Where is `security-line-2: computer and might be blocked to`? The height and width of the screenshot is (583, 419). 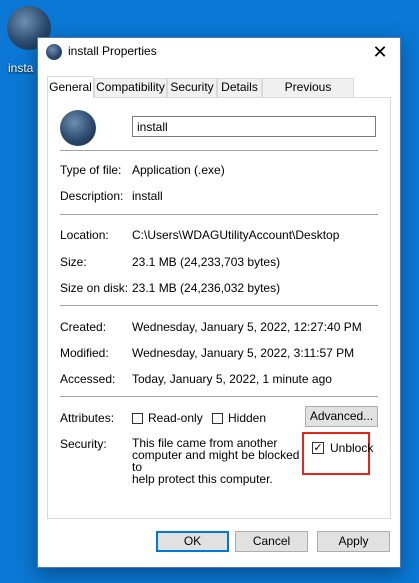
security-line-2: computer and might be blocked to is located at coordinates (216, 461).